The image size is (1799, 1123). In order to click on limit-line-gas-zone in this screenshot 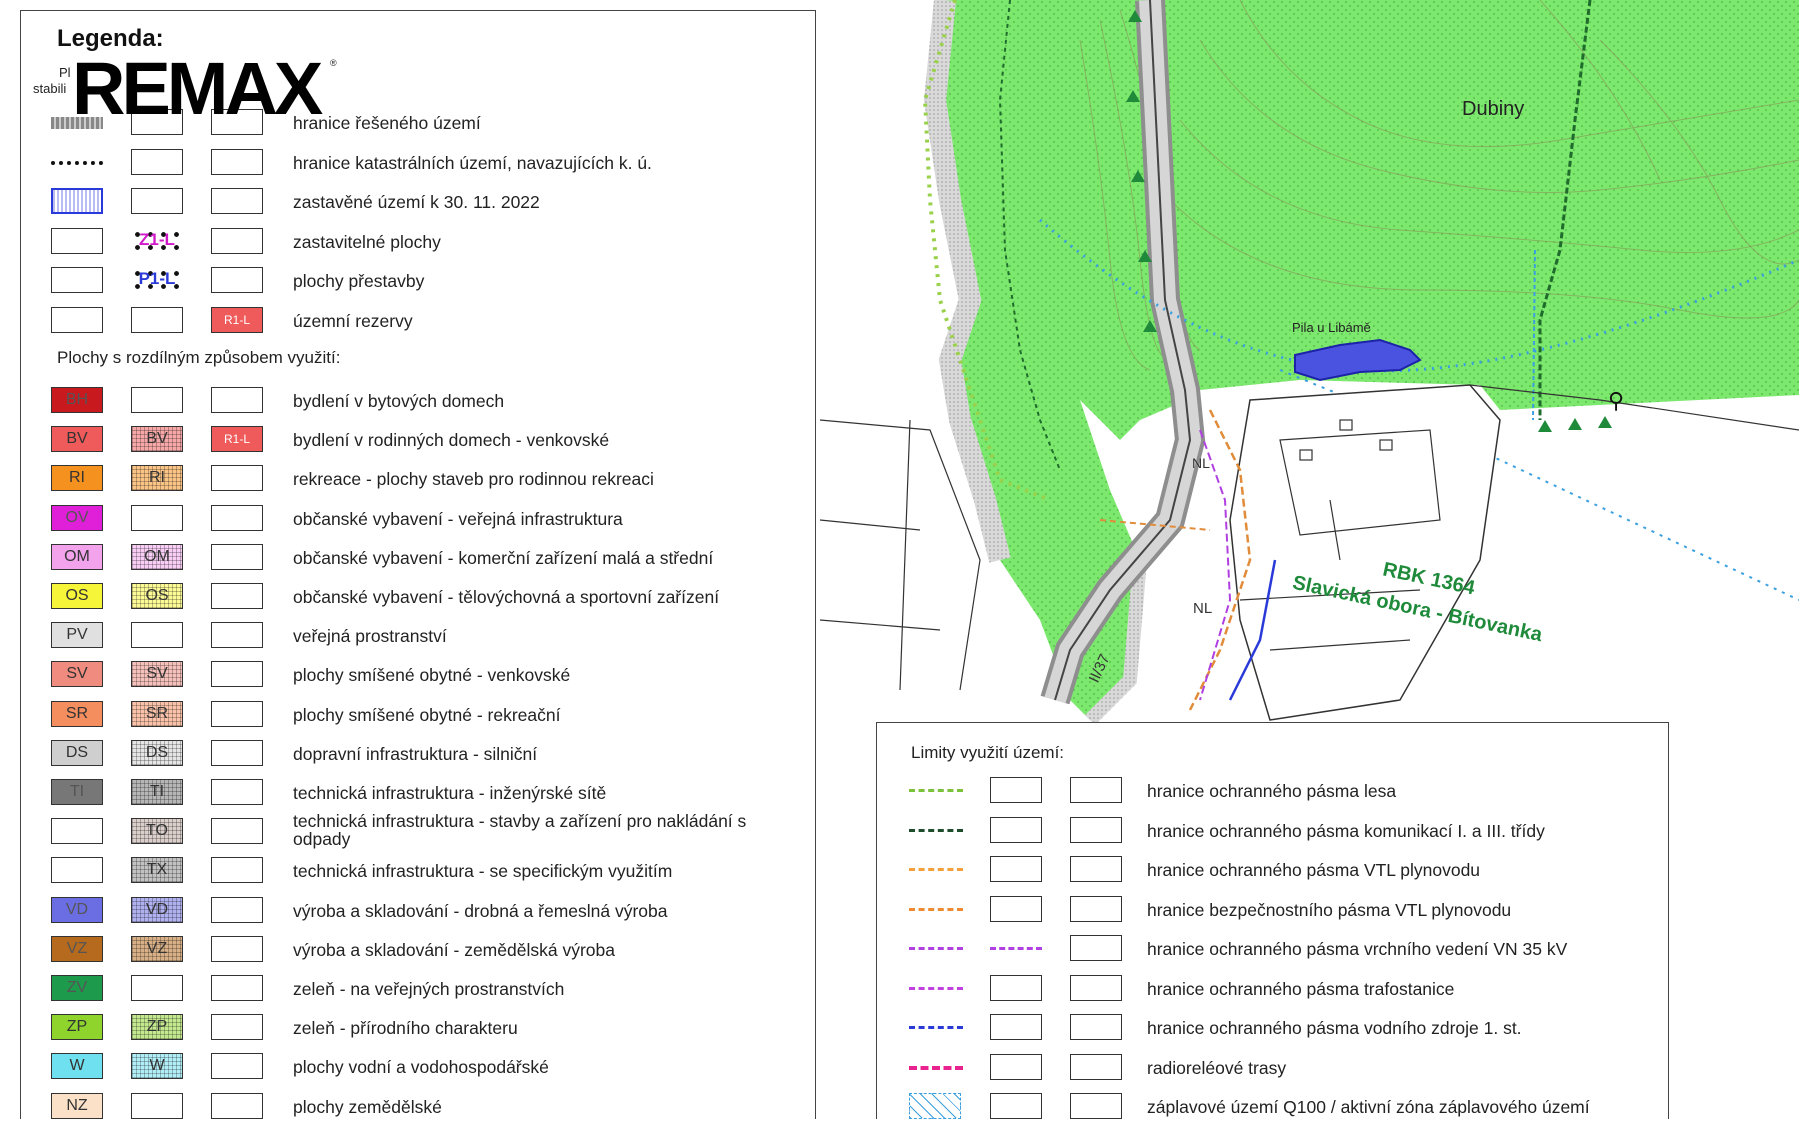, I will do `click(936, 869)`.